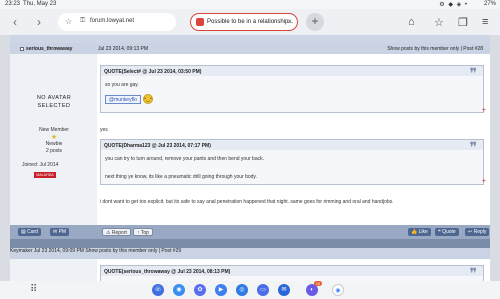 This screenshot has height=299, width=500. What do you see at coordinates (148, 99) in the screenshot?
I see `smiley-icon: •‿•` at bounding box center [148, 99].